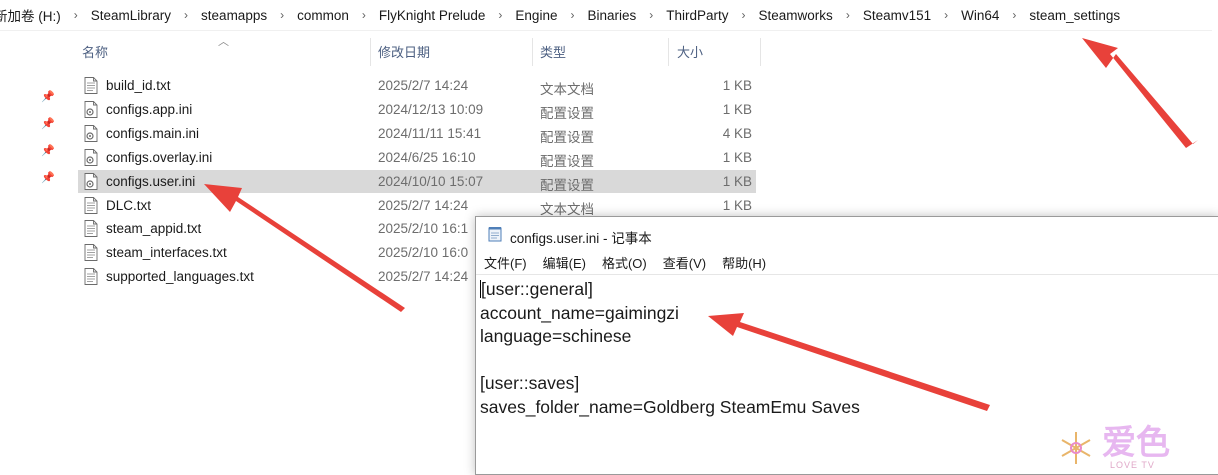 The width and height of the screenshot is (1218, 475). I want to click on notepad-title-bar: configs.user.ini - 记事本, so click(847, 234).